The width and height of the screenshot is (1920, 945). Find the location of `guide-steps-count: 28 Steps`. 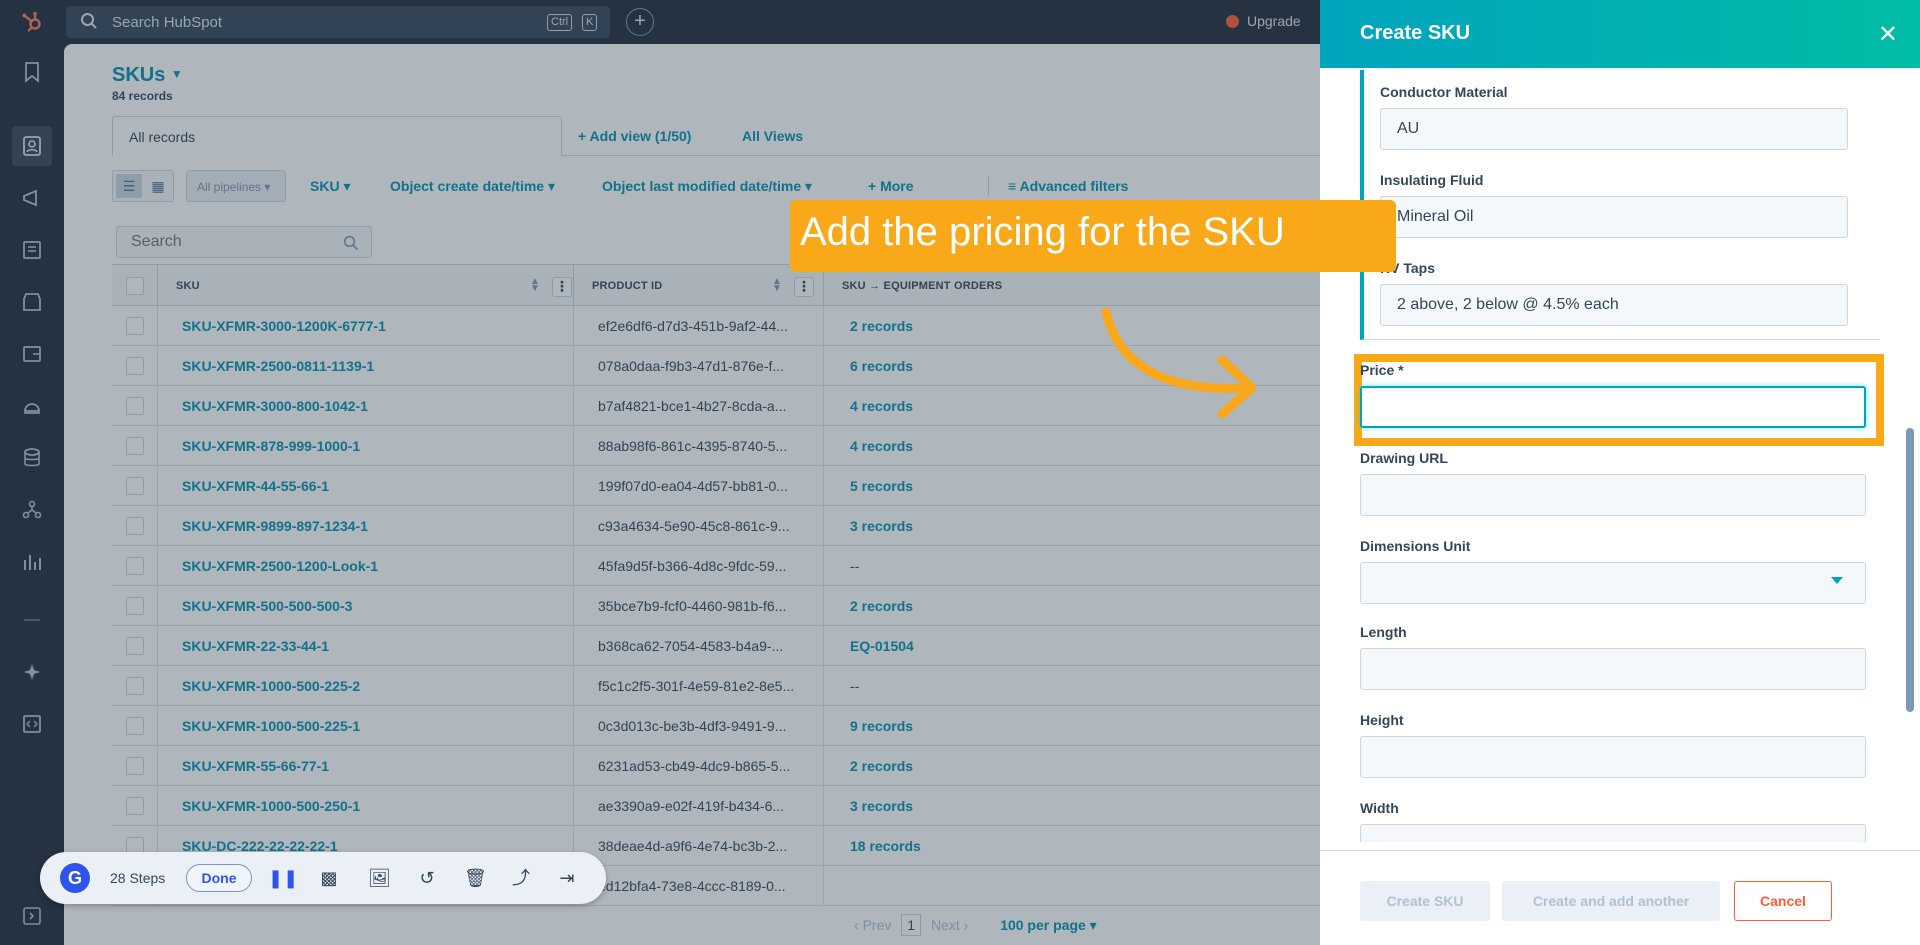

guide-steps-count: 28 Steps is located at coordinates (138, 878).